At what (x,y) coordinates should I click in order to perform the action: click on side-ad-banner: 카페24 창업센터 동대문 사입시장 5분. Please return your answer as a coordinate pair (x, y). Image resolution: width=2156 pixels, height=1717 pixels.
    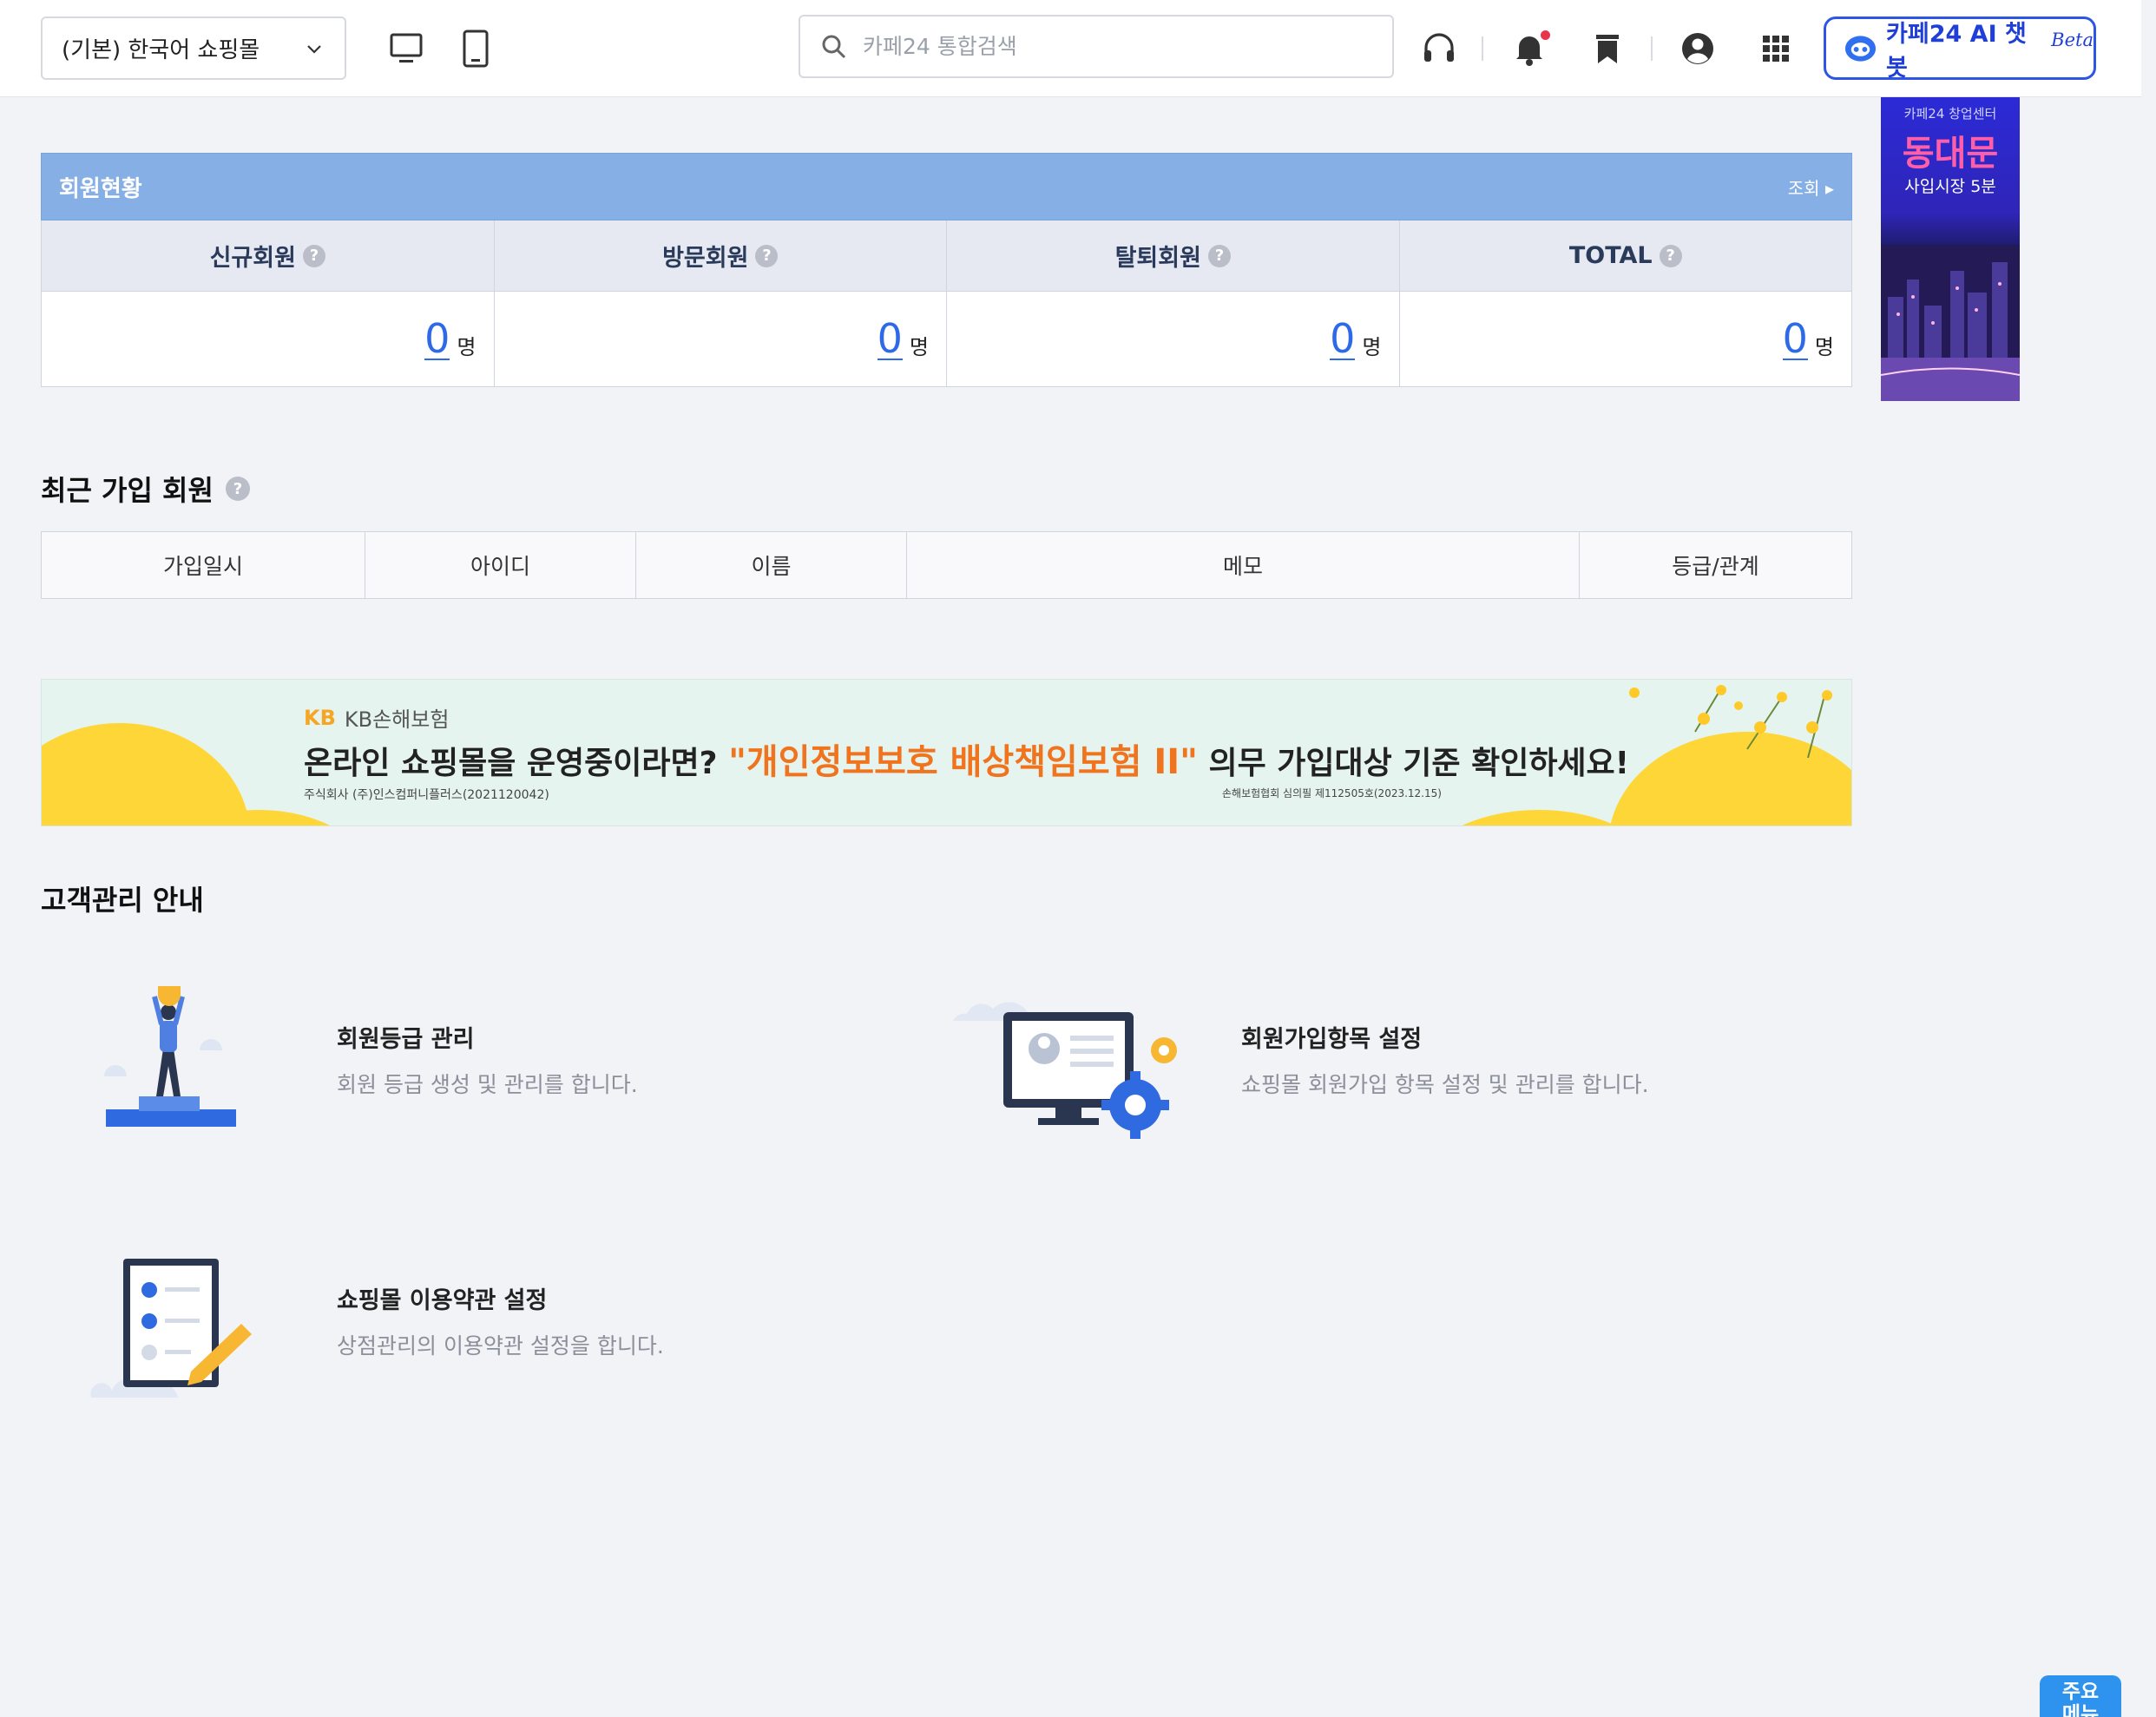
    Looking at the image, I should click on (1950, 249).